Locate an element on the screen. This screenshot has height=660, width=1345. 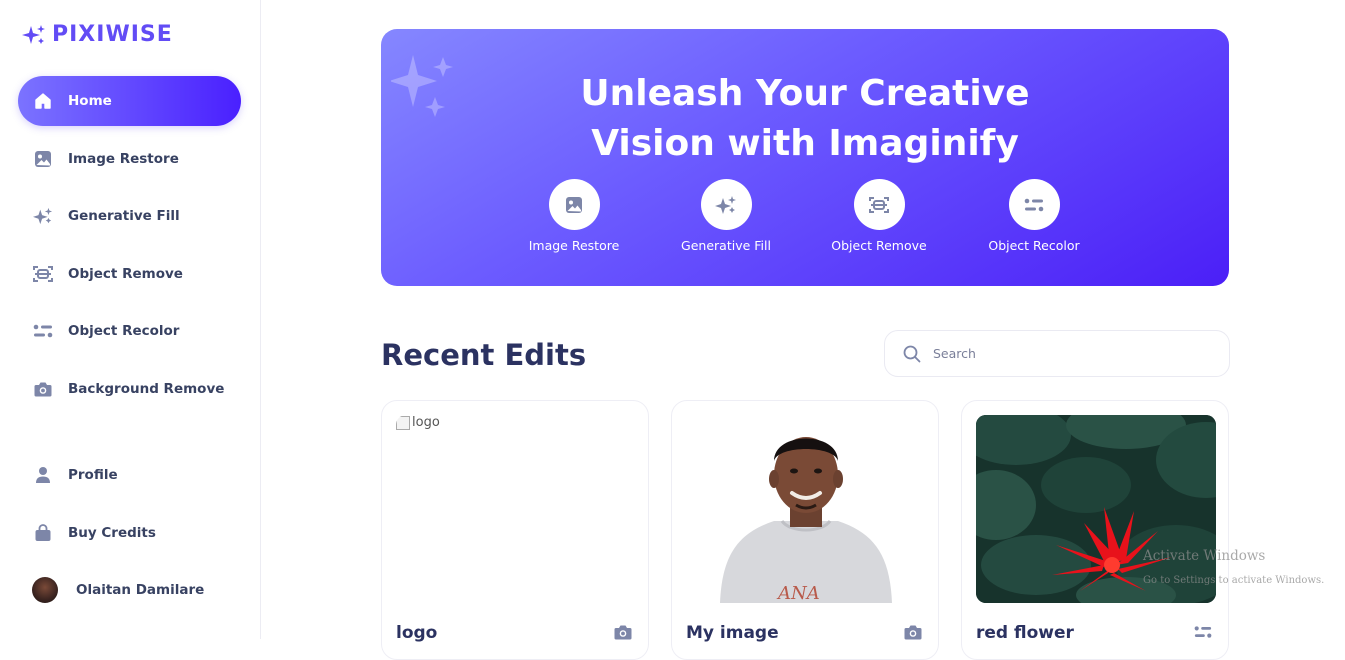
sidebar-item-image-restore: Image Restore is located at coordinates (129, 159).